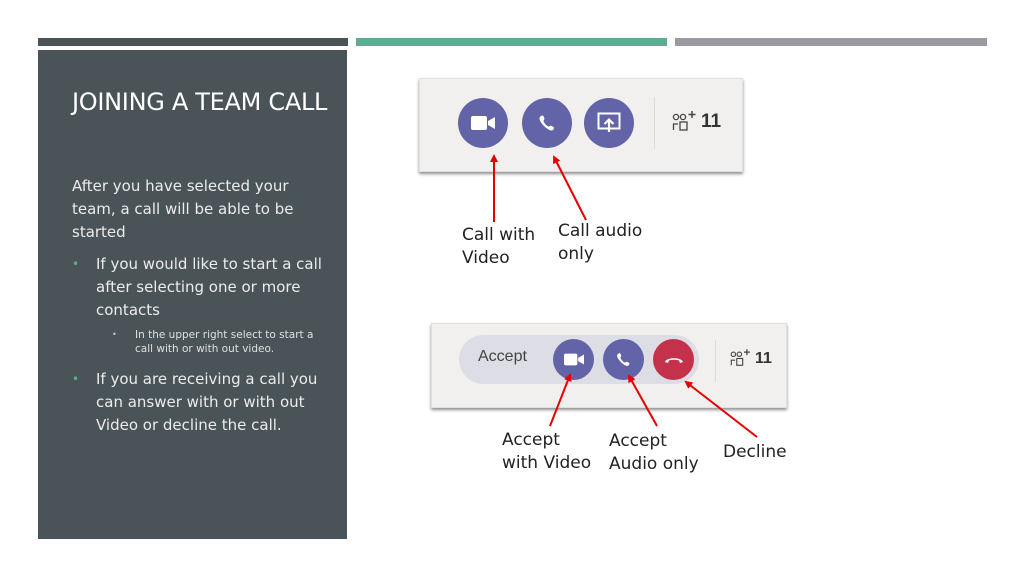  Describe the element at coordinates (200, 102) in the screenshot. I see `slide-title: JOINING A TEAM CALL` at that location.